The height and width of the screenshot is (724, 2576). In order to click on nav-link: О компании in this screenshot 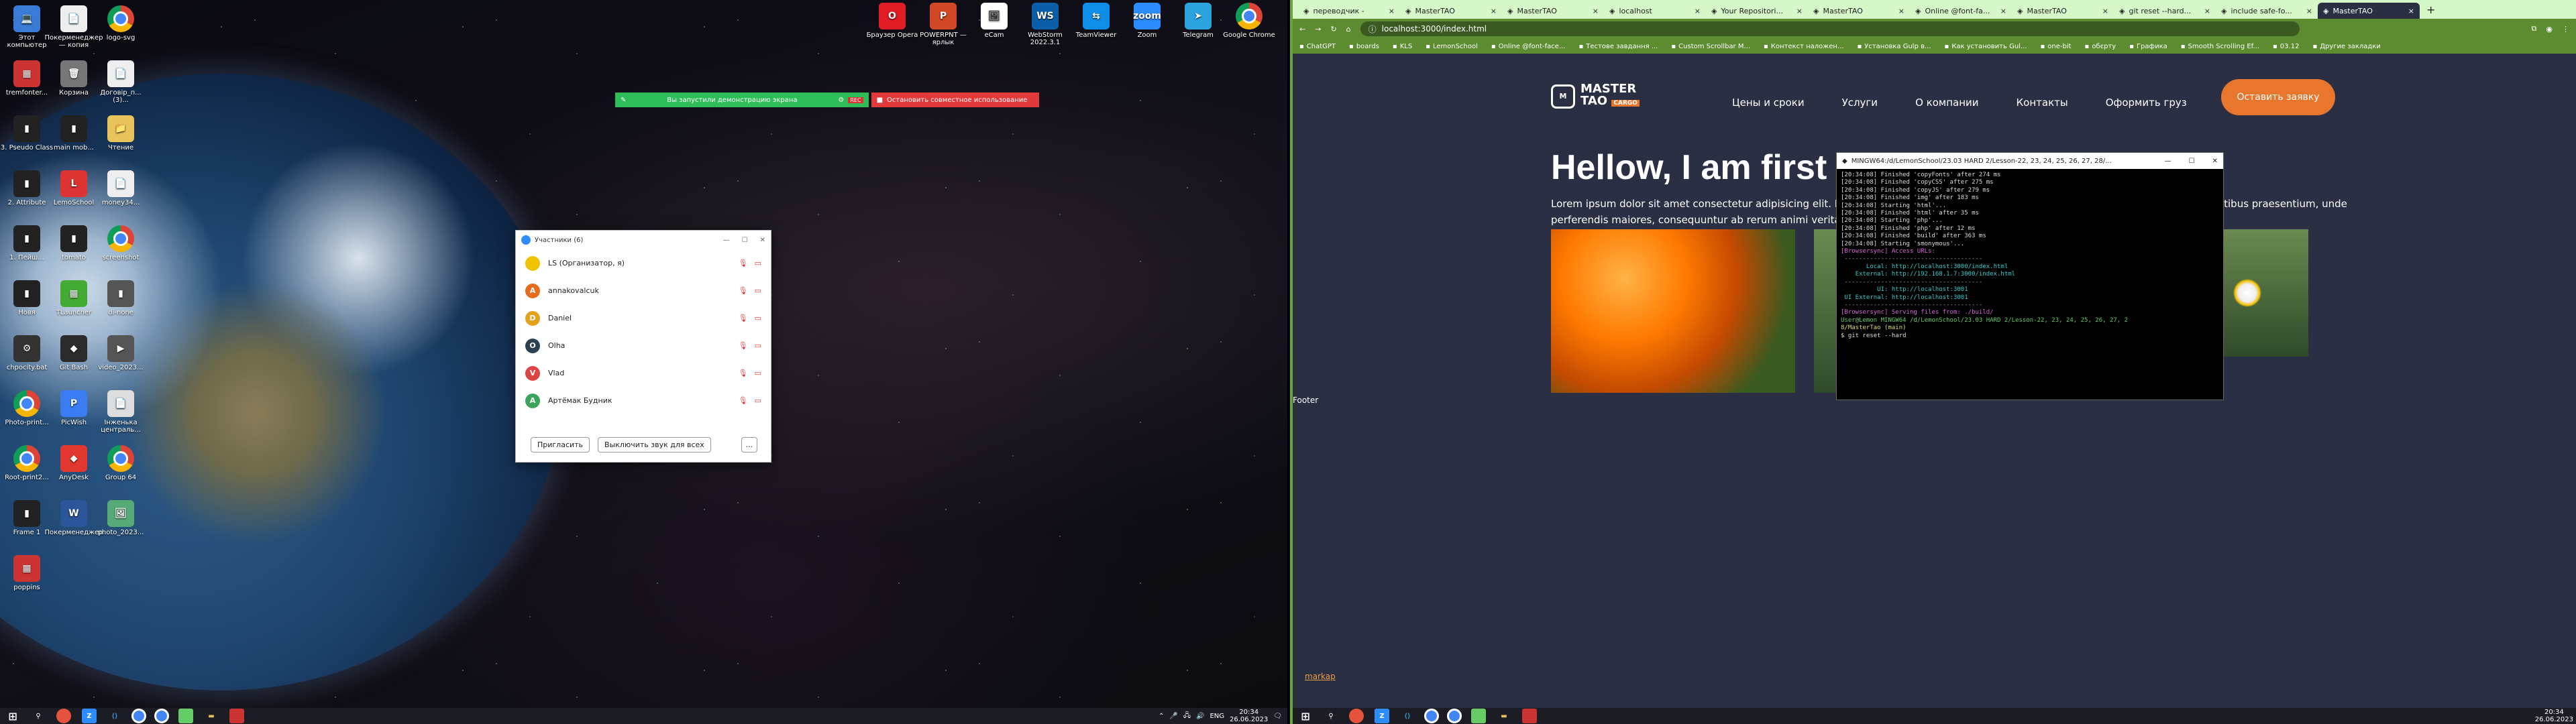, I will do `click(1946, 103)`.